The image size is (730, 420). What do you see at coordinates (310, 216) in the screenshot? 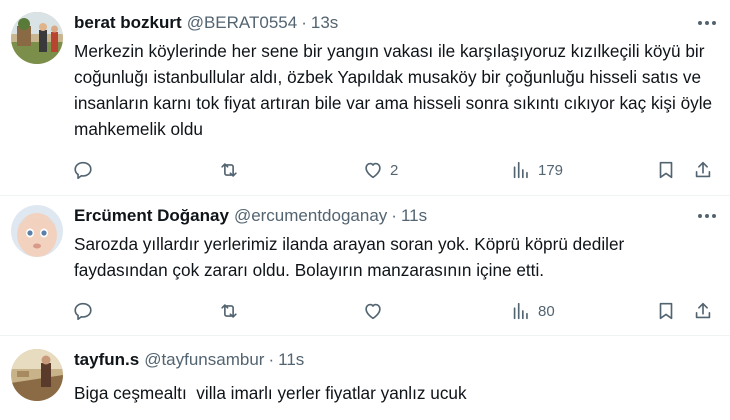
I see `user-handle: @ercumentdoganay` at bounding box center [310, 216].